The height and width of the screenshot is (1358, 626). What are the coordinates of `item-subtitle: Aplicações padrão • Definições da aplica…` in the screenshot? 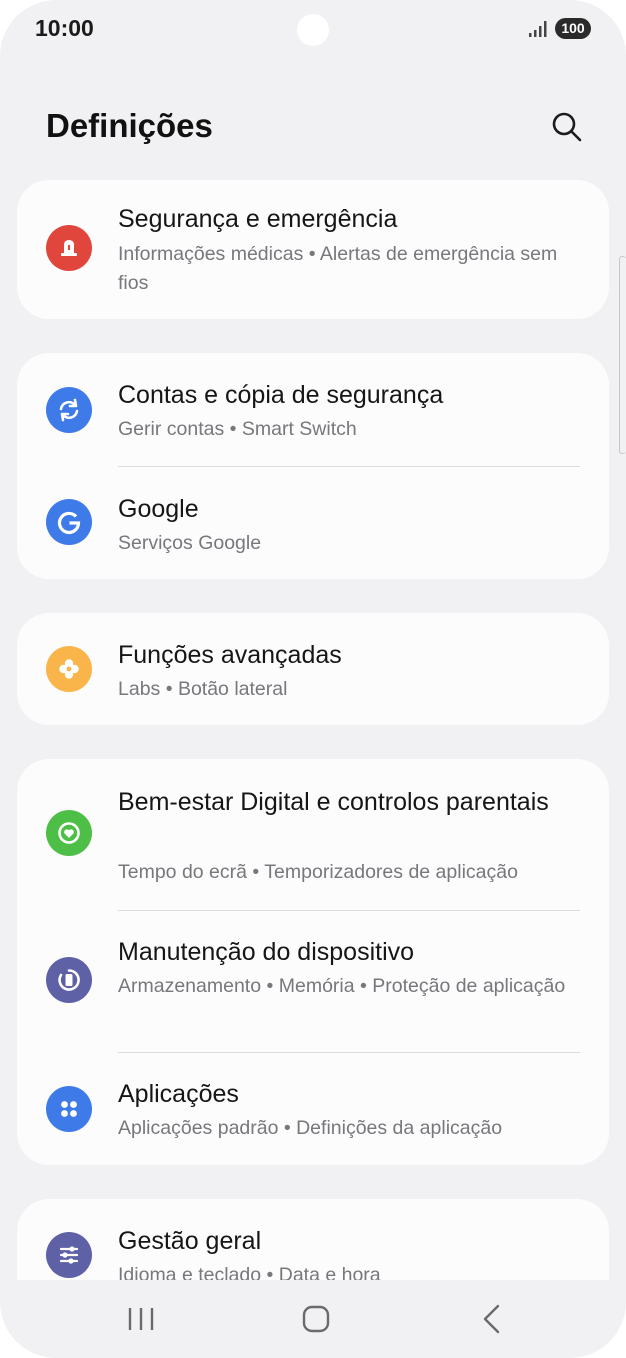 It's located at (310, 1128).